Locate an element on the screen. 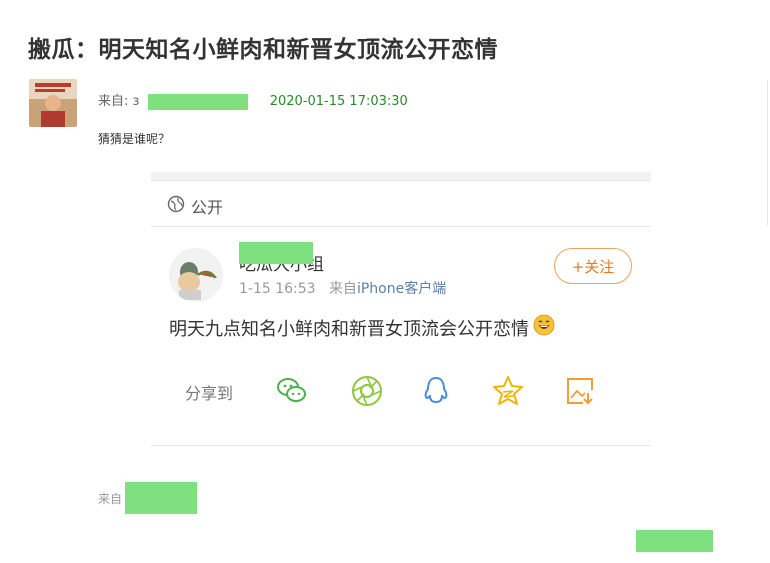  redacted-corner is located at coordinates (674, 541).